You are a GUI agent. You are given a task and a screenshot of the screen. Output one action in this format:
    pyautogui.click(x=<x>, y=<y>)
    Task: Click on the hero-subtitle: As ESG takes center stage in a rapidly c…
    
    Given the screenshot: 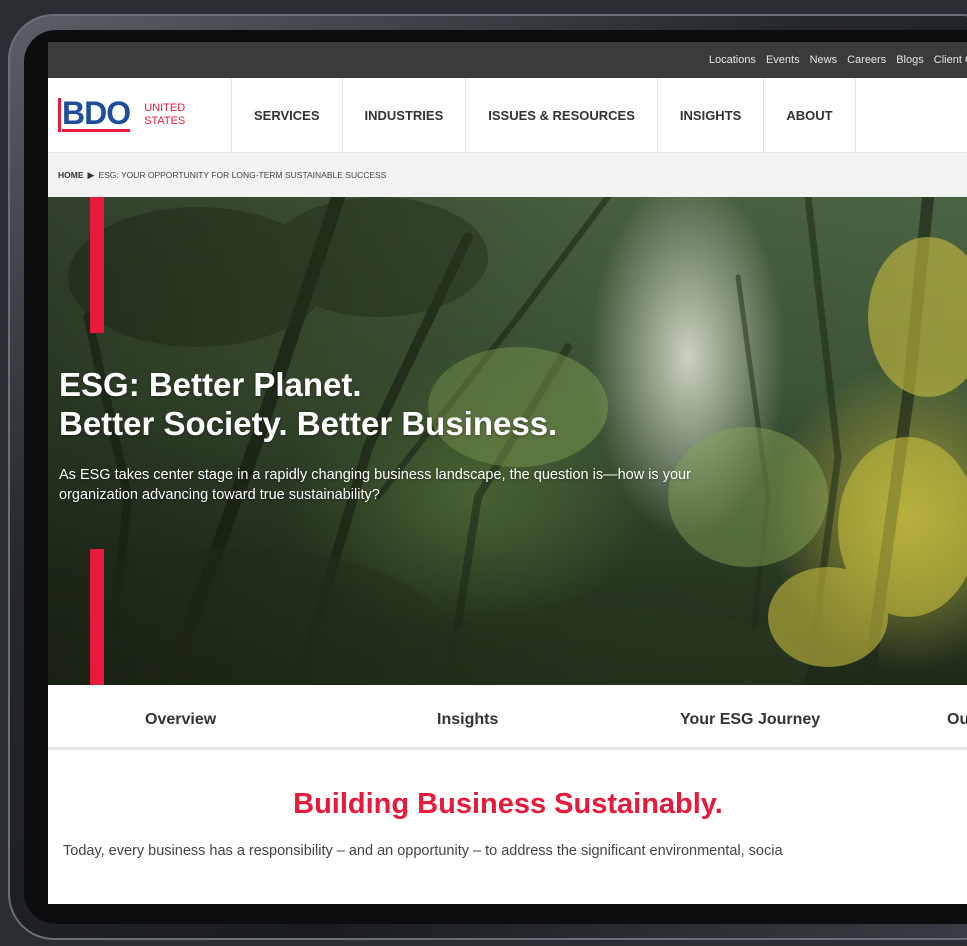 What is the action you would take?
    pyautogui.click(x=375, y=485)
    